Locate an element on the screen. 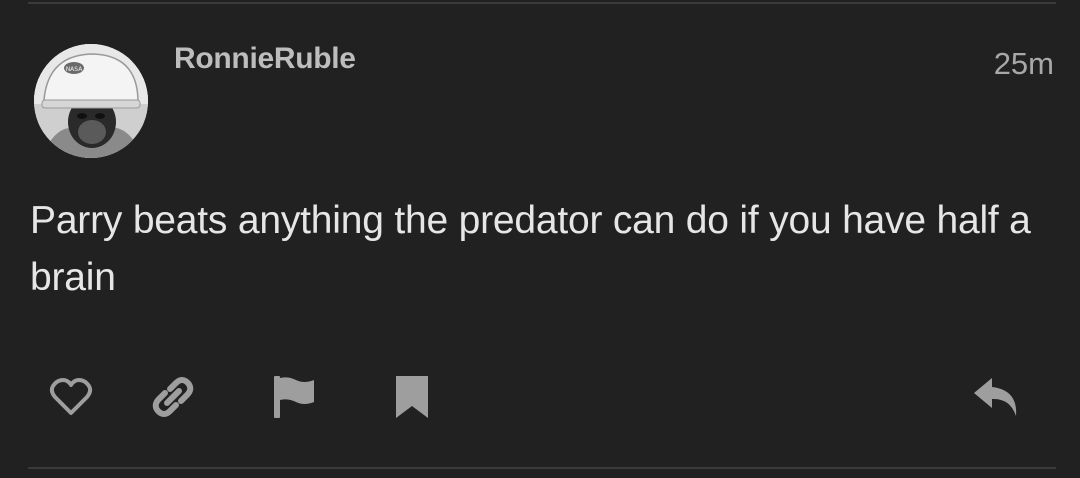 This screenshot has width=1080, height=478. bookmark-button is located at coordinates (412, 397).